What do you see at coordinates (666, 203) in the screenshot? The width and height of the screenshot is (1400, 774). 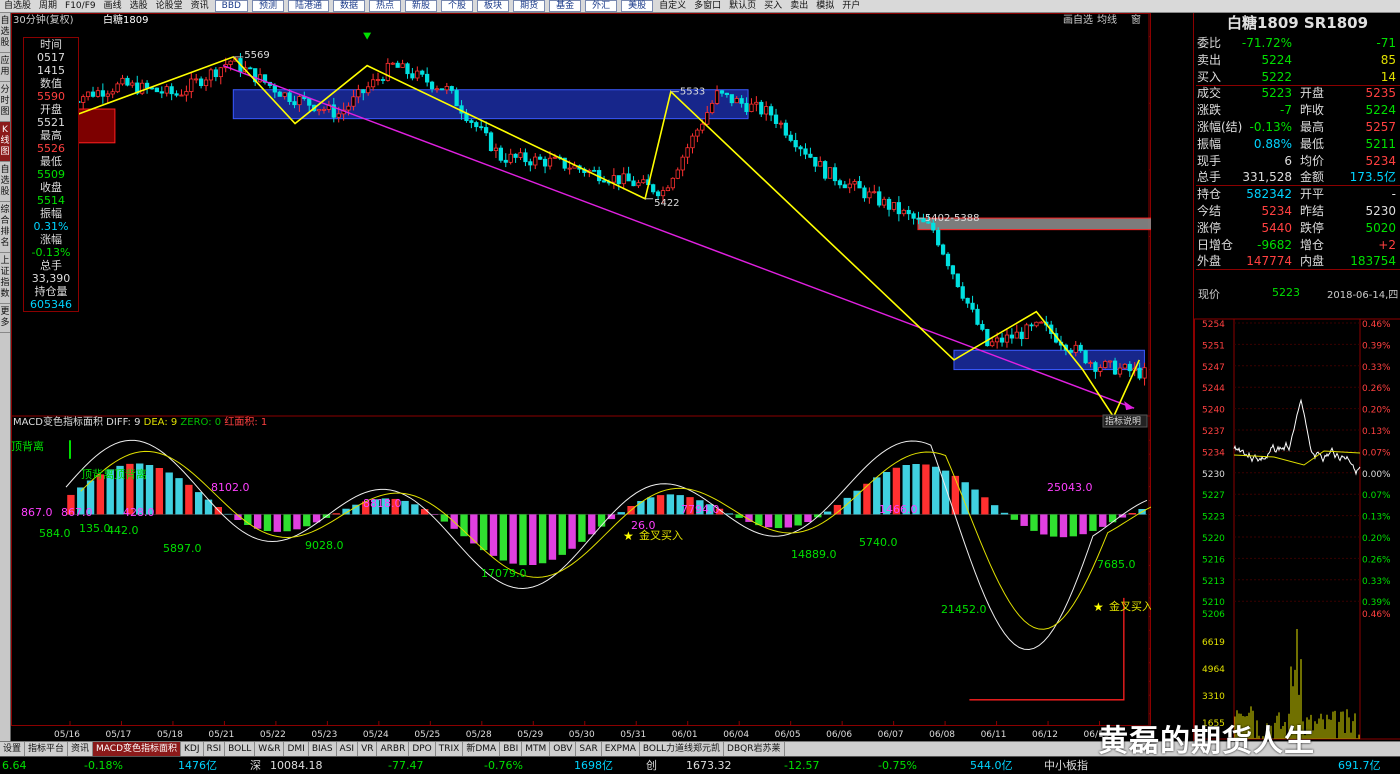 I see `annotation-p3: 5422` at bounding box center [666, 203].